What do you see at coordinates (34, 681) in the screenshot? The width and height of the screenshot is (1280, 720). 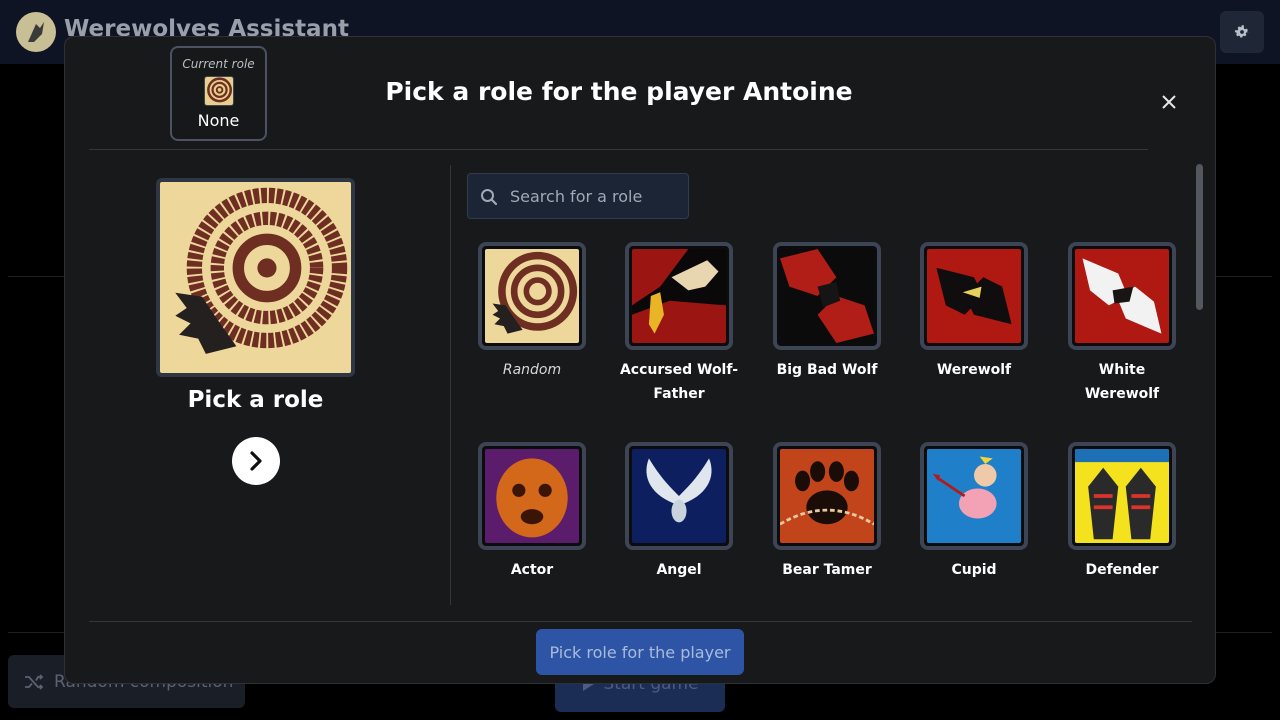 I see `shuffle-icon` at bounding box center [34, 681].